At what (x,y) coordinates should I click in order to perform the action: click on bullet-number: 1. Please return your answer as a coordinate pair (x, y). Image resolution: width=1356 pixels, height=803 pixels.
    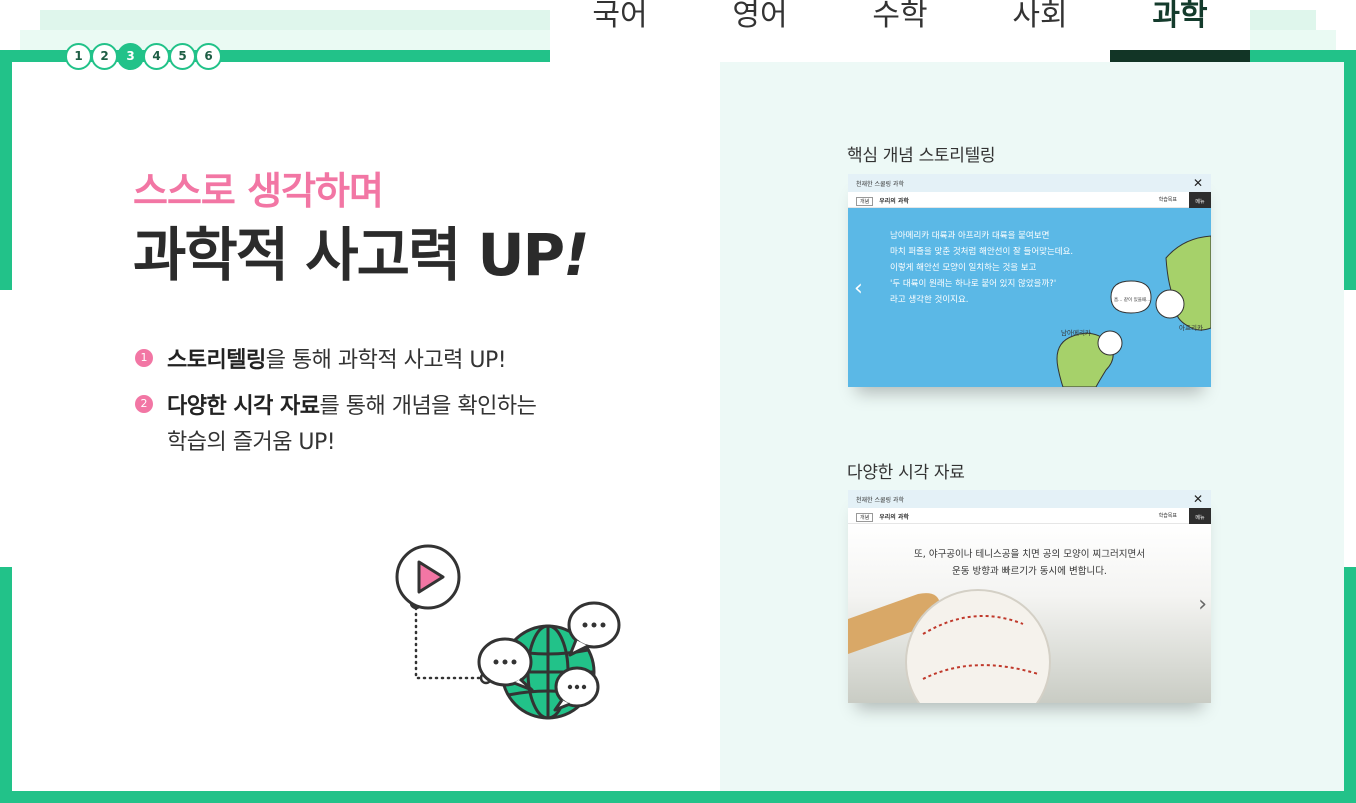
    Looking at the image, I should click on (144, 358).